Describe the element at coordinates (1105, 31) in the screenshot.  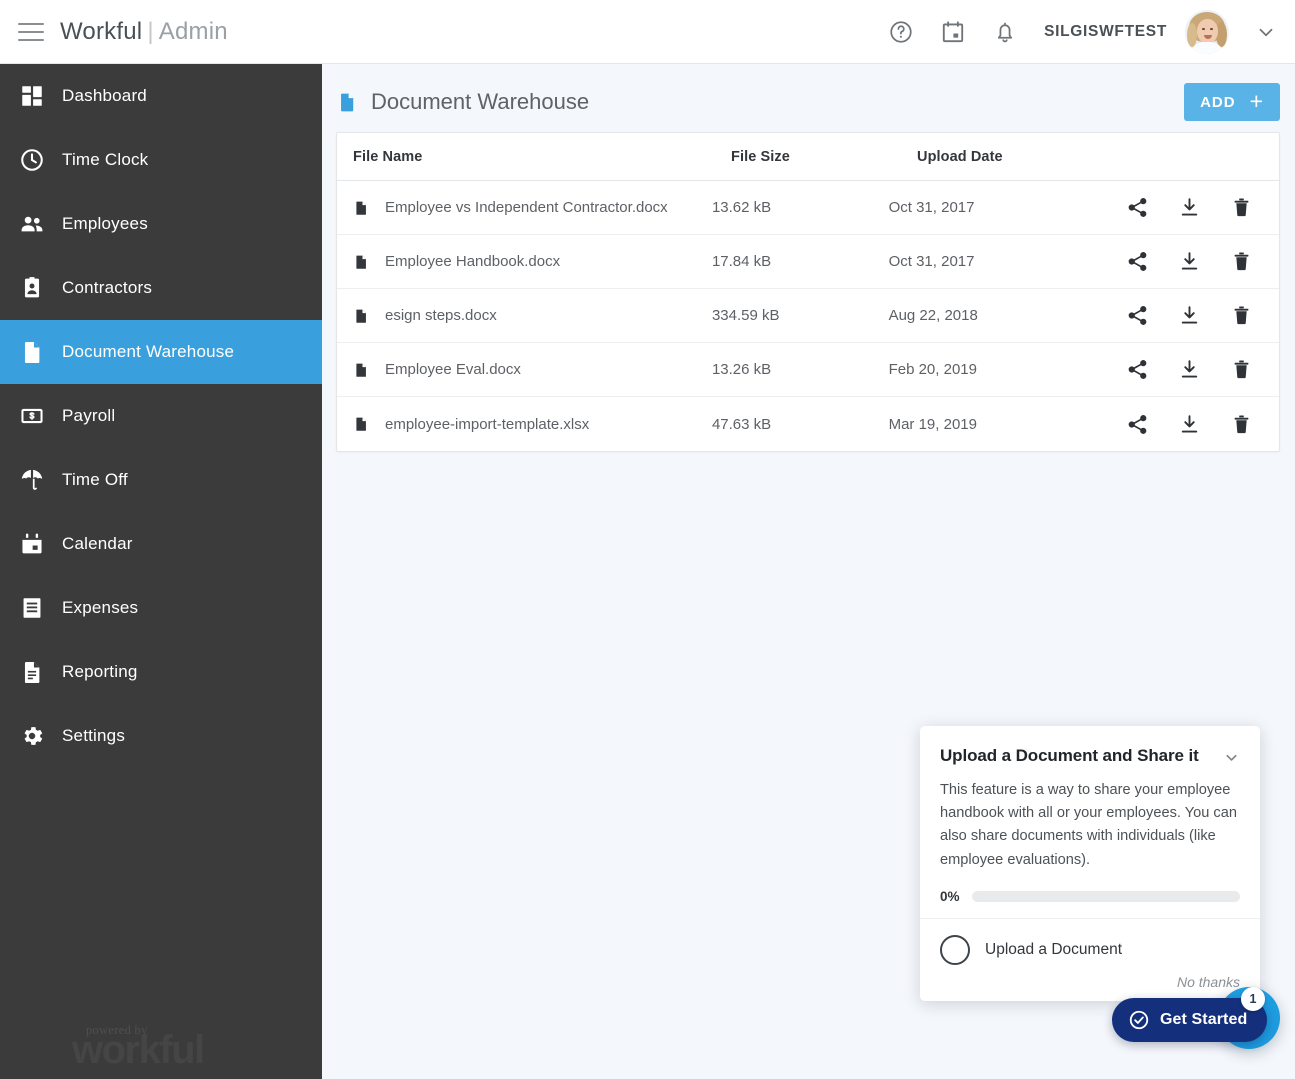
I see `username-label: SILGISWFTEST` at that location.